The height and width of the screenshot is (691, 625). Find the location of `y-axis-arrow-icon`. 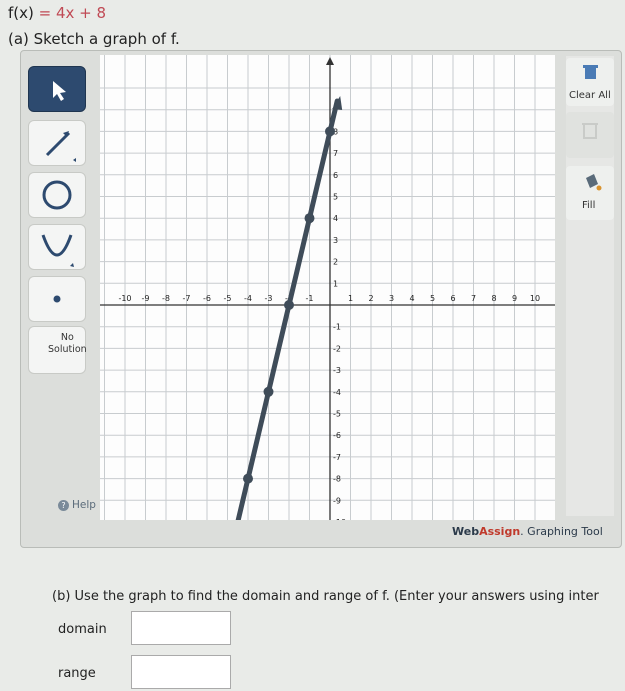

y-axis-arrow-icon is located at coordinates (330, 61).